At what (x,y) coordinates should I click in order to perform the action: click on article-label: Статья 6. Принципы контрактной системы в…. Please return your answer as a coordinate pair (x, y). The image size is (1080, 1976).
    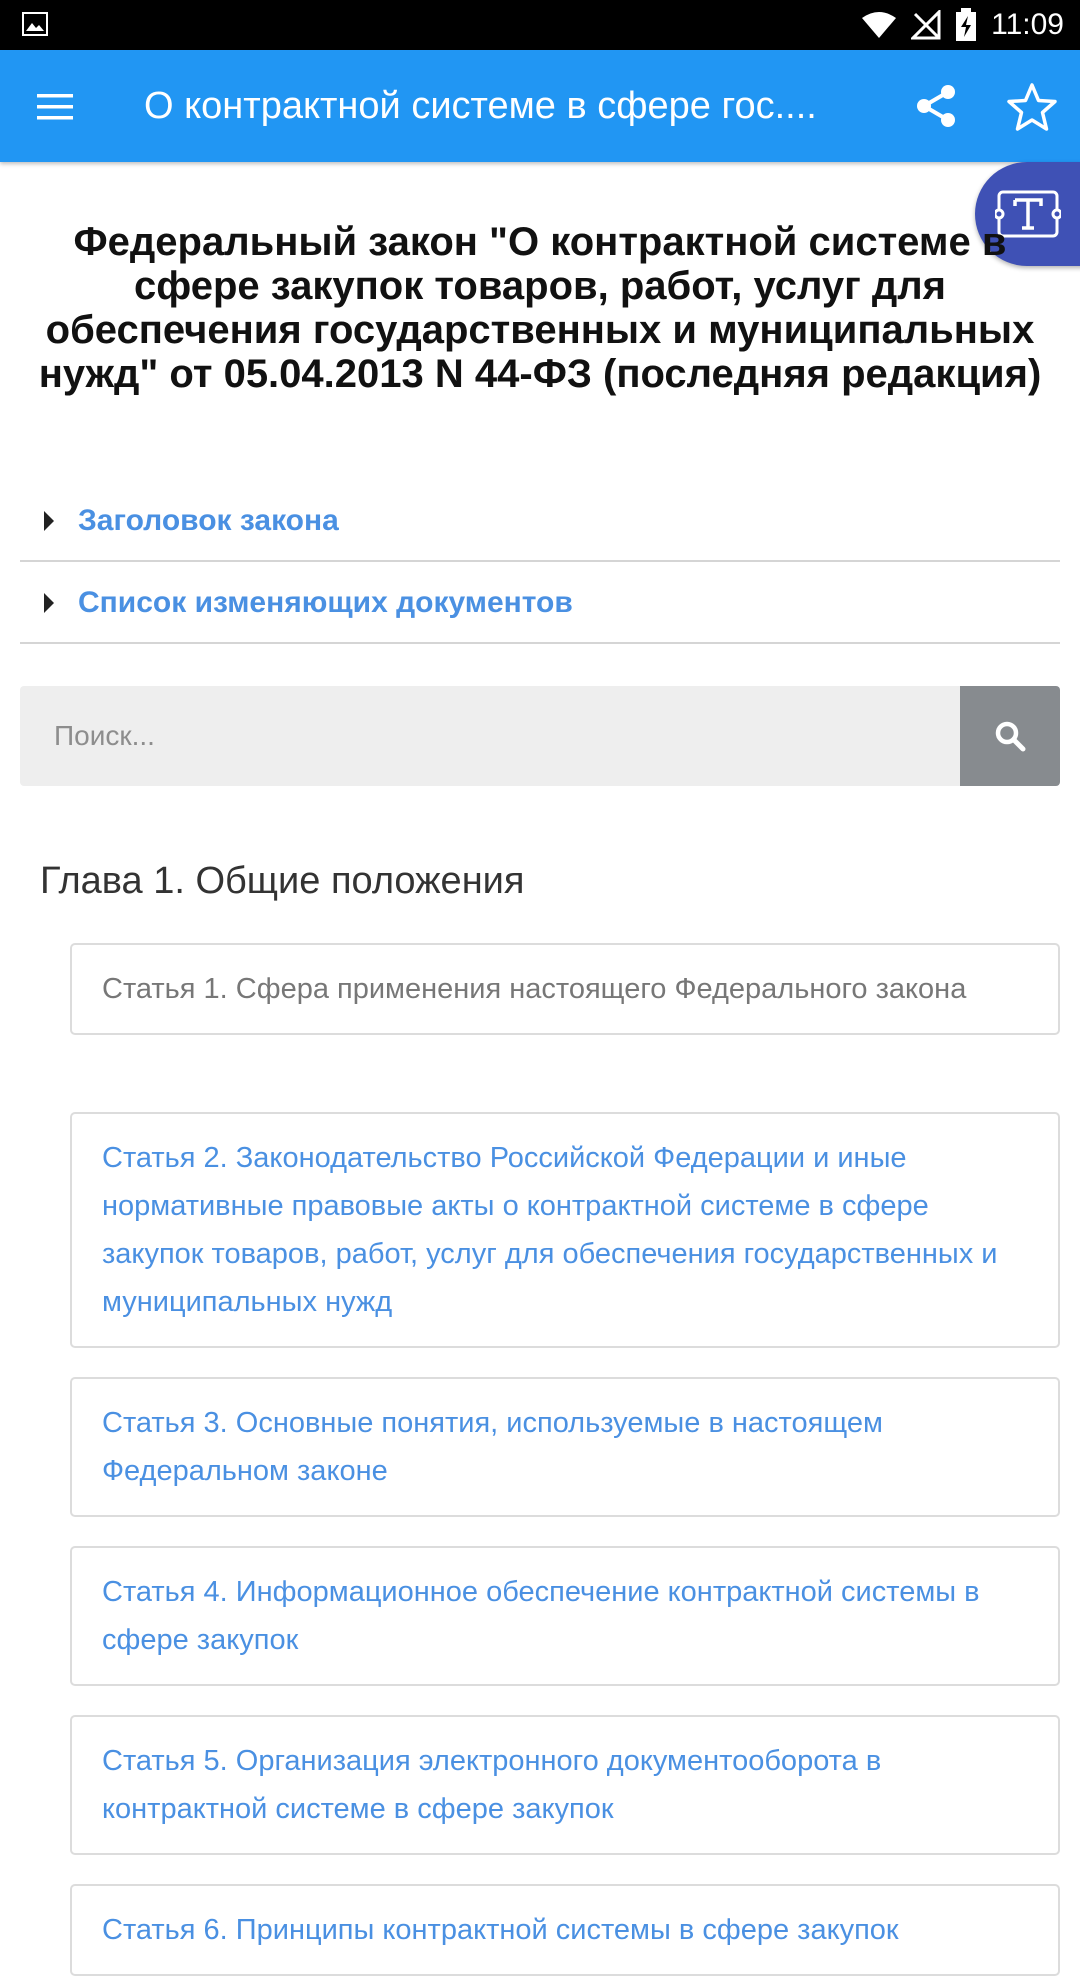
    Looking at the image, I should click on (500, 1930).